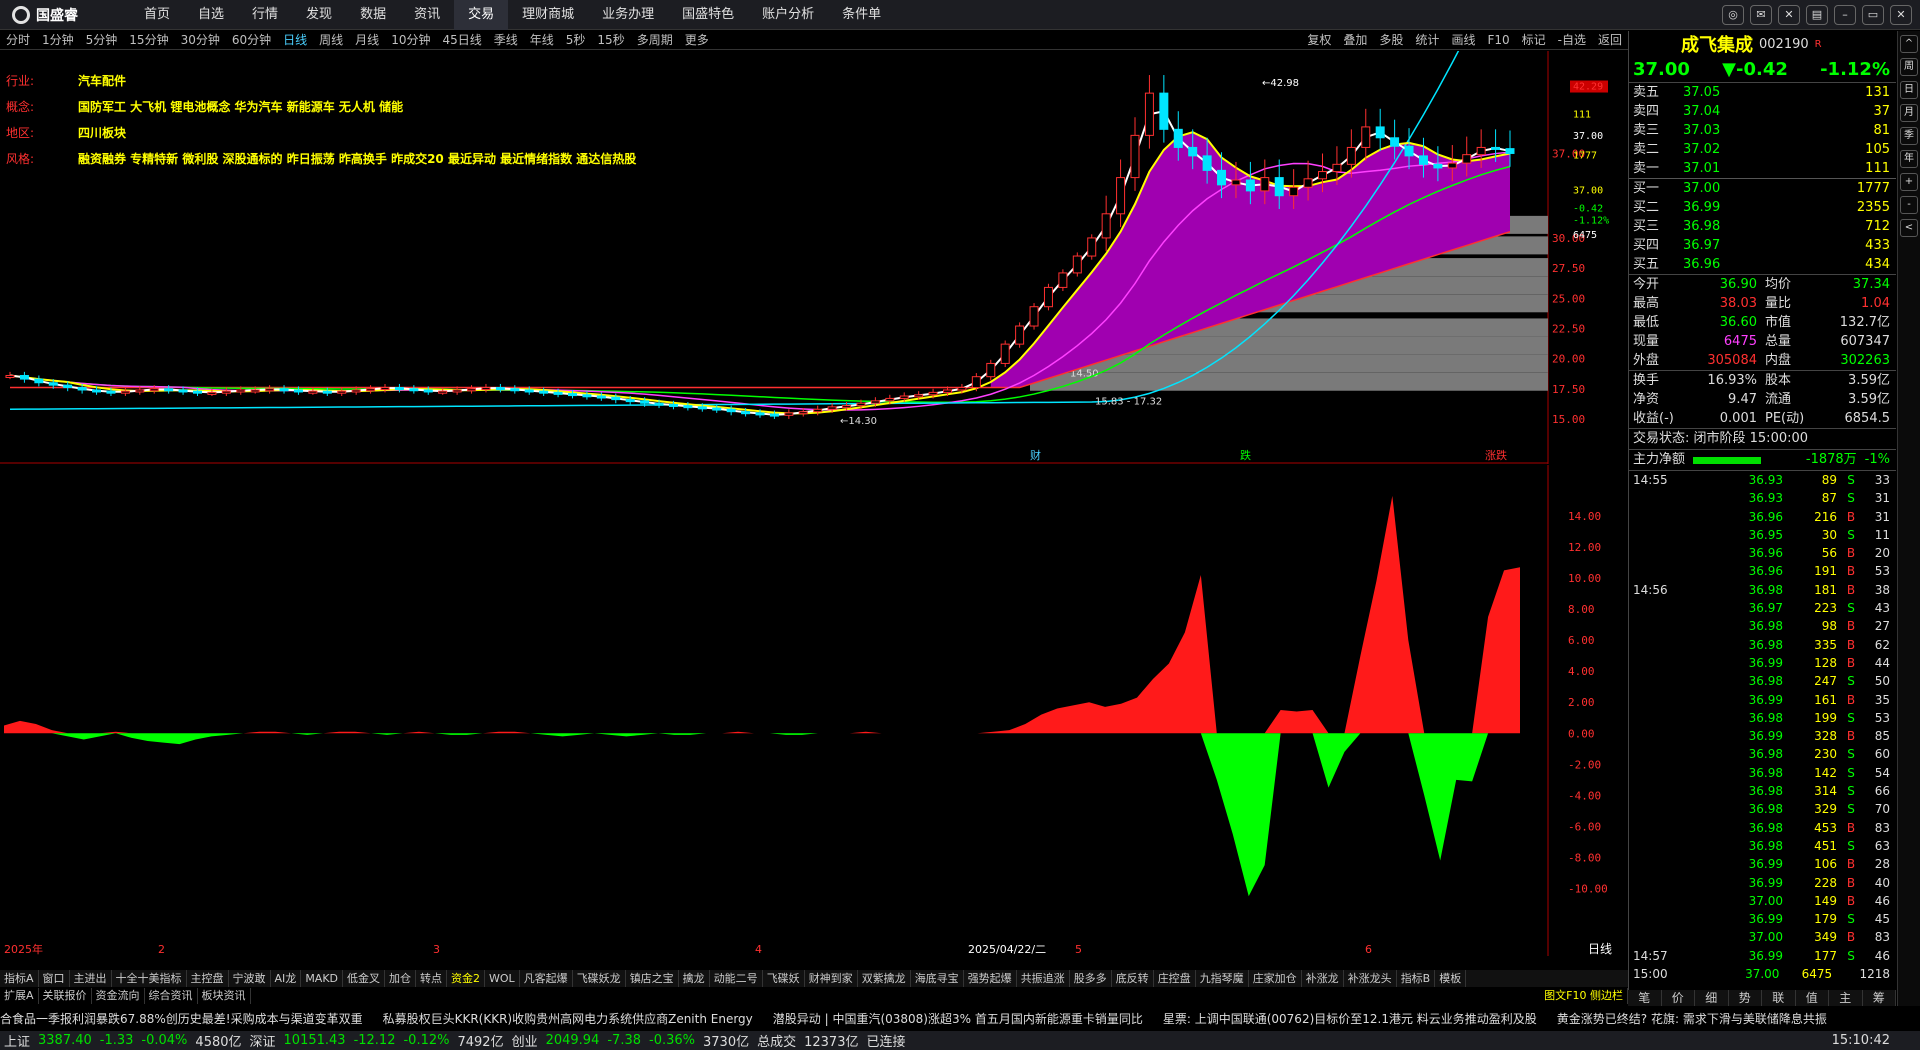  Describe the element at coordinates (736, 978) in the screenshot. I see `indicator-tab-17: 动能二号` at that location.